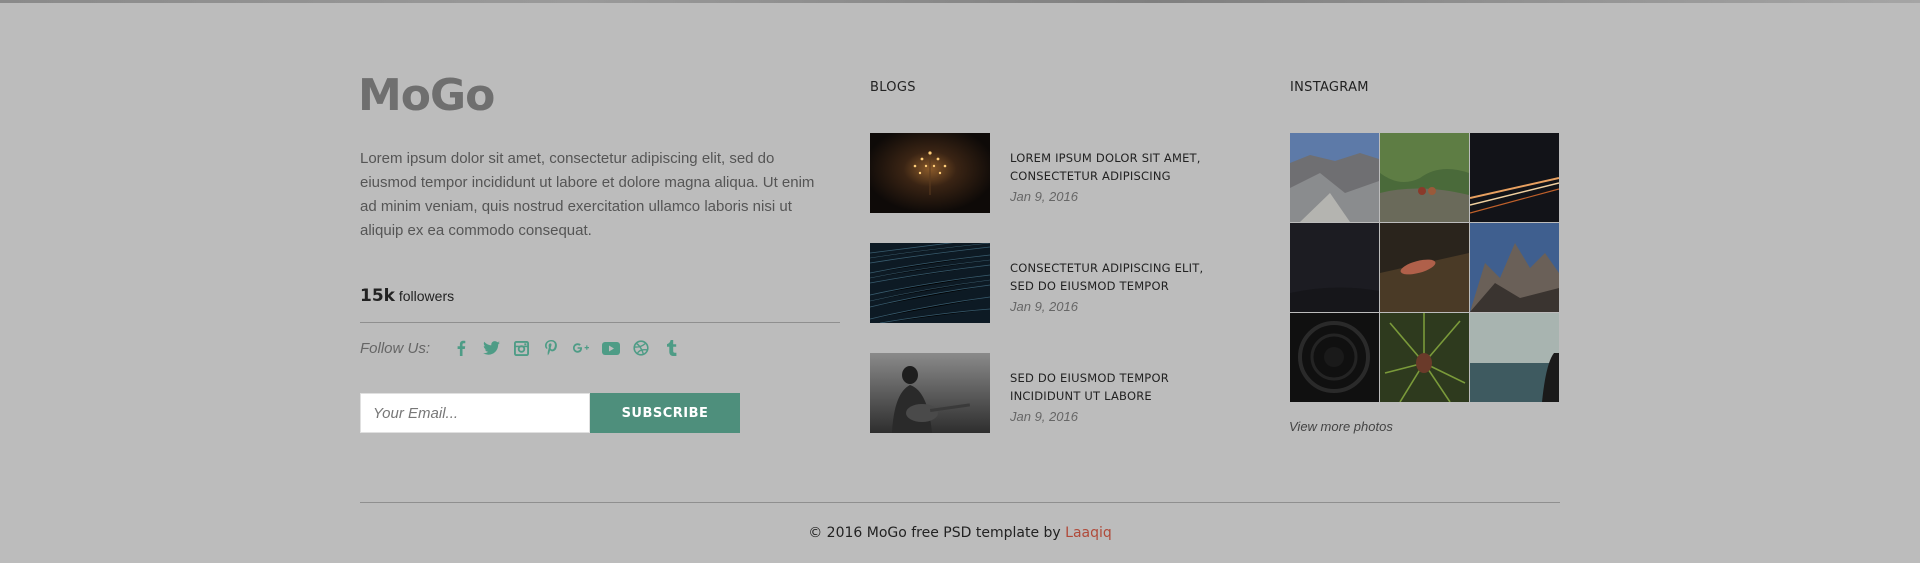  Describe the element at coordinates (930, 283) in the screenshot. I see `blog-thumbnail-streaks` at that location.